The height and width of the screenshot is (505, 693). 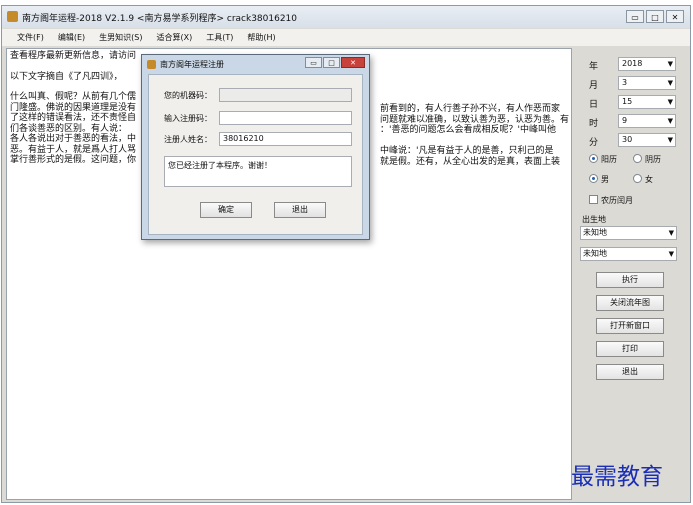 What do you see at coordinates (628, 233) in the screenshot?
I see `birthplace-select-1: 未知地 ▼` at bounding box center [628, 233].